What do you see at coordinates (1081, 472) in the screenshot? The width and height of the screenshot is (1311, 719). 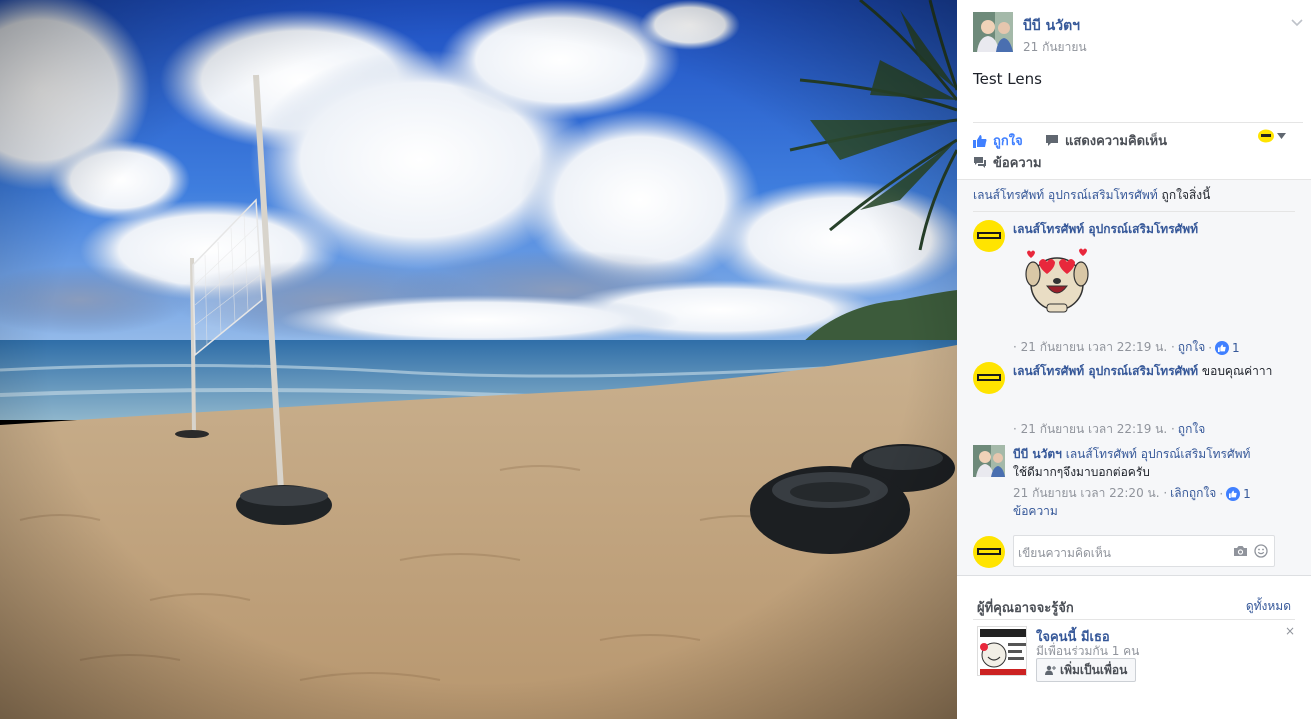 I see `comment-text: ใช้ดีมากๆจึงมาบอกต่อครับ` at bounding box center [1081, 472].